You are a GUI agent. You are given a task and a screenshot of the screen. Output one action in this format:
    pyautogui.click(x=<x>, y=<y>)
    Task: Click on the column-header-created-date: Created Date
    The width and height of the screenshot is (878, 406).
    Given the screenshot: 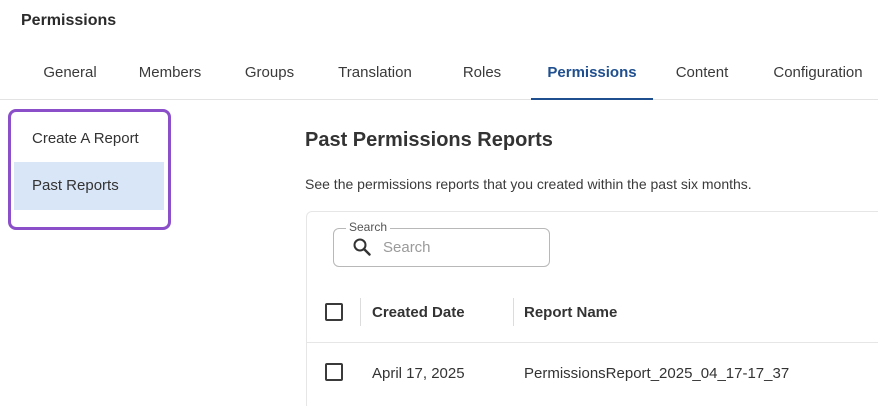 What is the action you would take?
    pyautogui.click(x=418, y=312)
    